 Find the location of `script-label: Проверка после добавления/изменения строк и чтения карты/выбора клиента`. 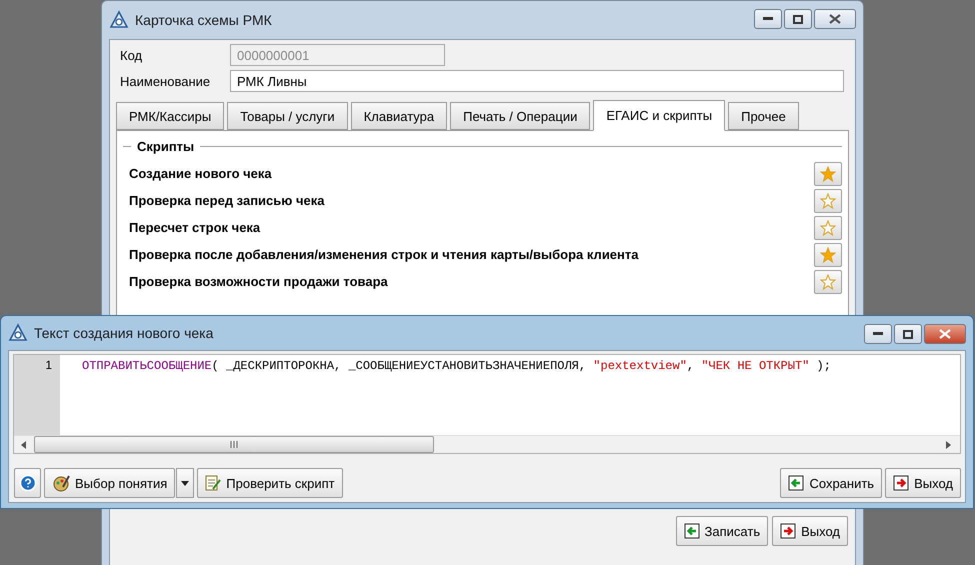

script-label: Проверка после добавления/изменения строк и чтения карты/выбора клиента is located at coordinates (383, 254).